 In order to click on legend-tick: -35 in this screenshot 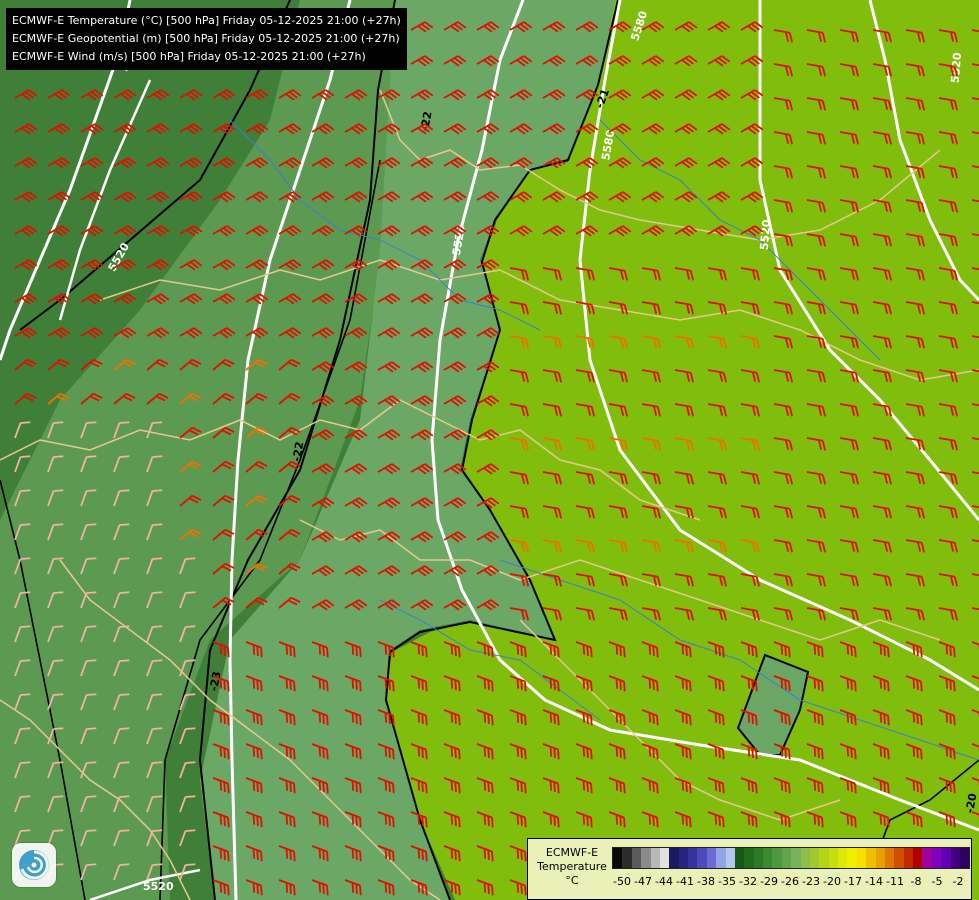, I will do `click(727, 881)`.